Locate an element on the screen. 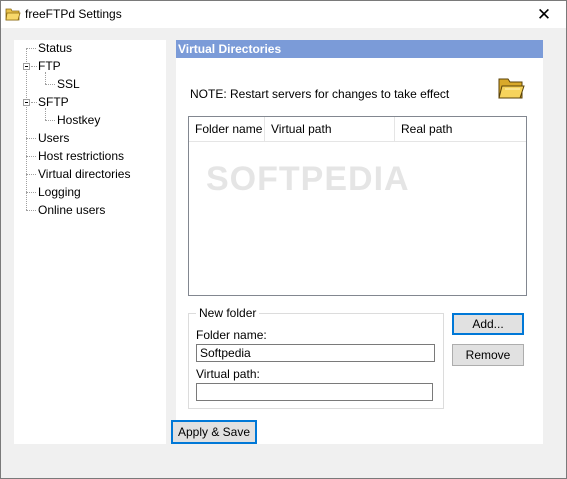  apply-save-button: Apply & Save is located at coordinates (214, 432).